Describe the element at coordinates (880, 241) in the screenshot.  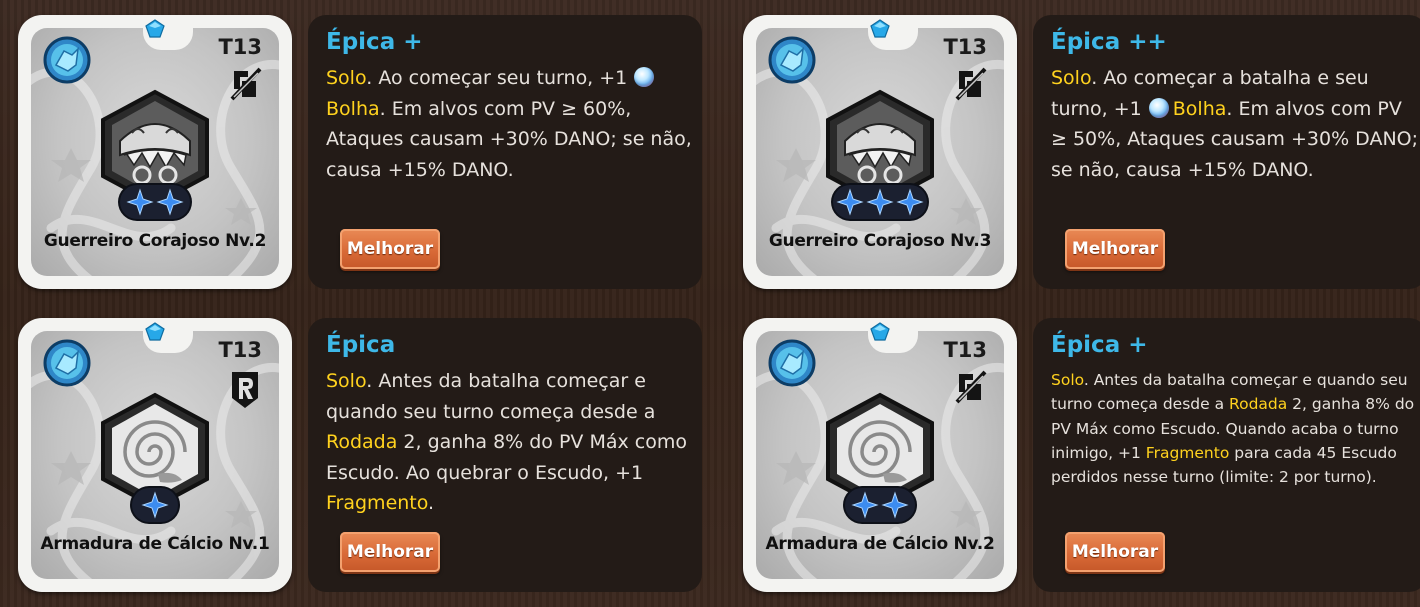
I see `item-name: Guerreiro Corajoso Nv.3` at that location.